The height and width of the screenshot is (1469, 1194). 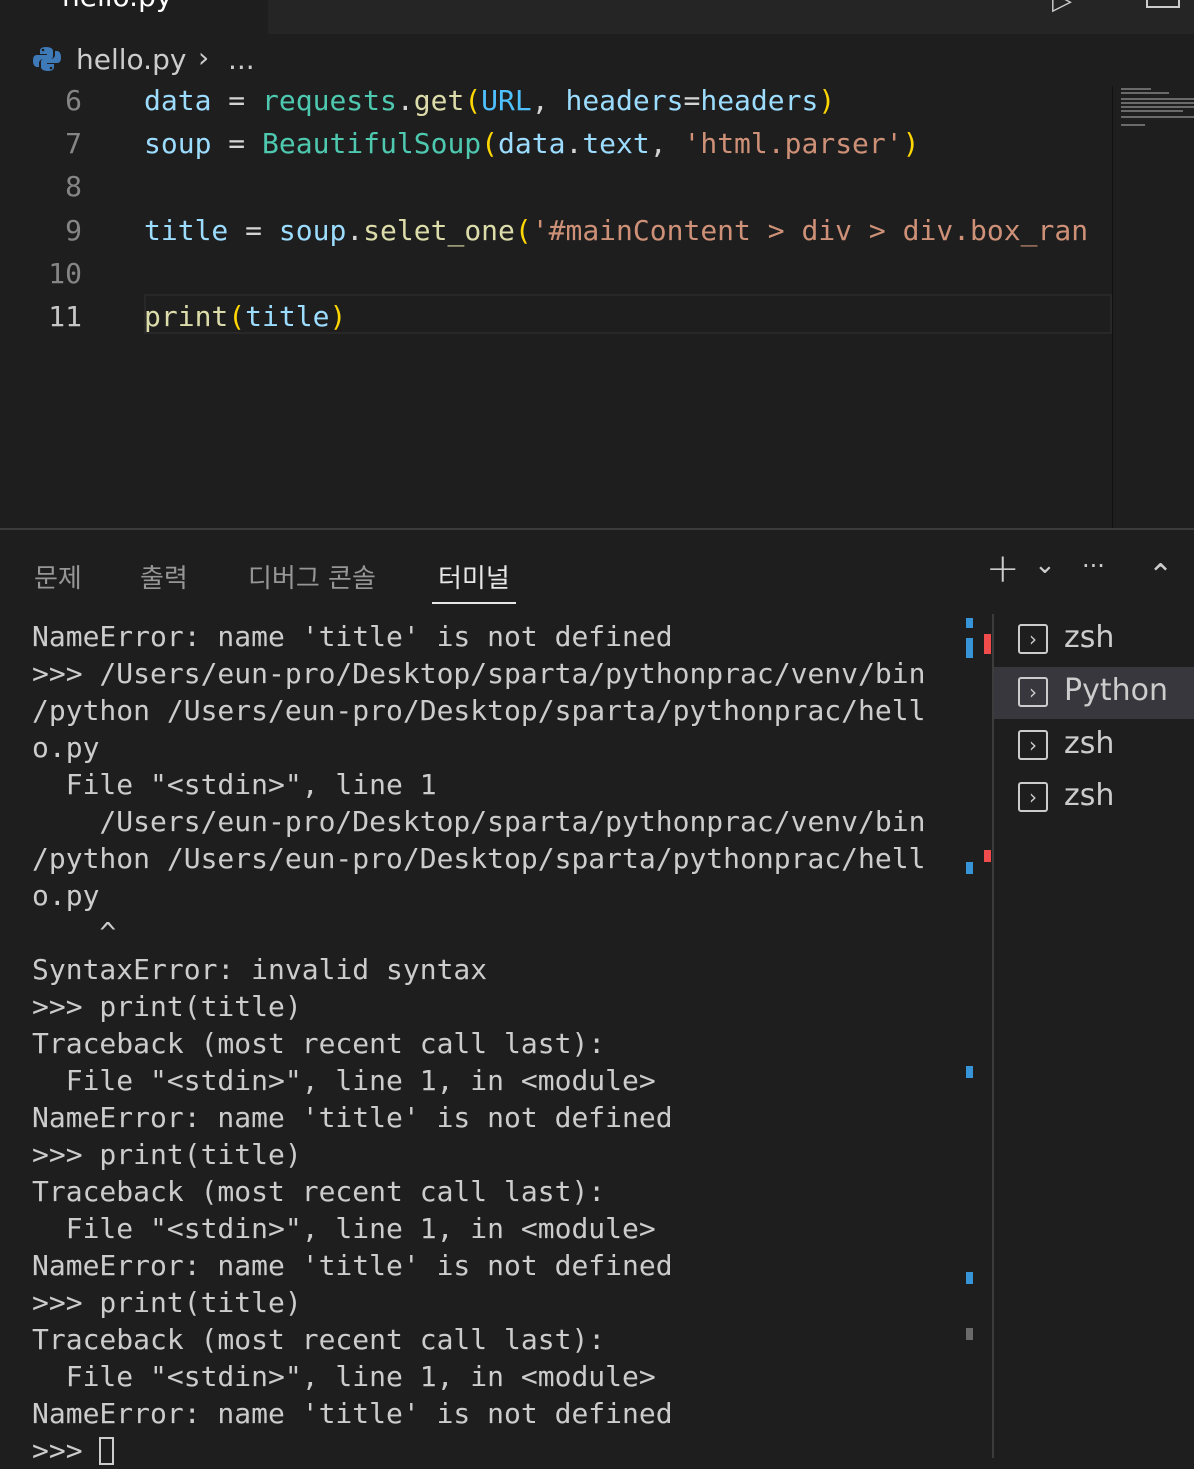 I want to click on line-number: 6, so click(x=73, y=101).